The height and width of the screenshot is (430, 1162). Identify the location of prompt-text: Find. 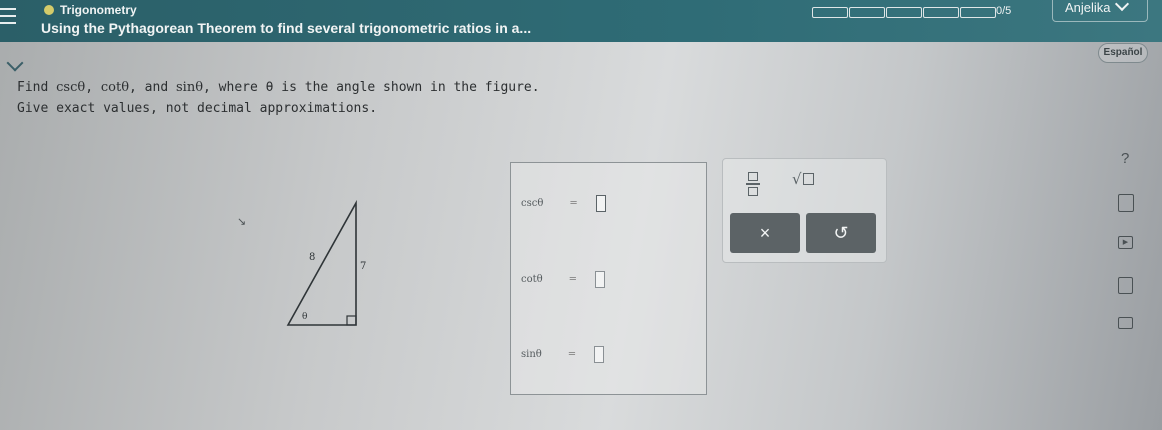
(37, 87).